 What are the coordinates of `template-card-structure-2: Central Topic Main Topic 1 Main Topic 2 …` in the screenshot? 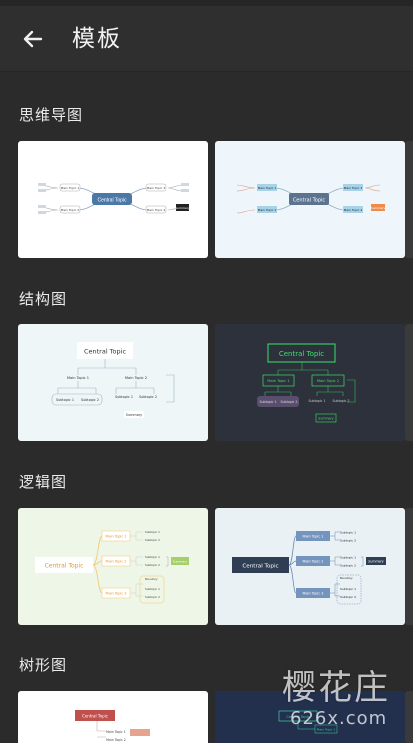 It's located at (310, 382).